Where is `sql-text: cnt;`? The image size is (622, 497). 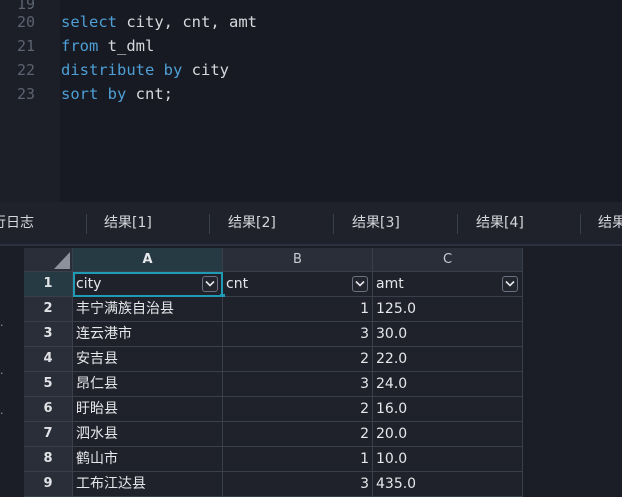 sql-text: cnt; is located at coordinates (149, 94).